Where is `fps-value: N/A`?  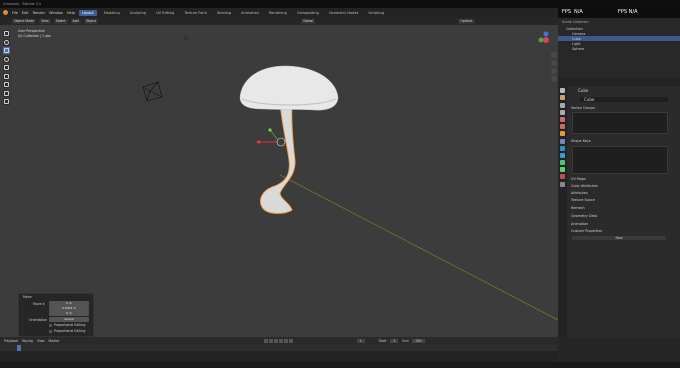 fps-value: N/A is located at coordinates (578, 12).